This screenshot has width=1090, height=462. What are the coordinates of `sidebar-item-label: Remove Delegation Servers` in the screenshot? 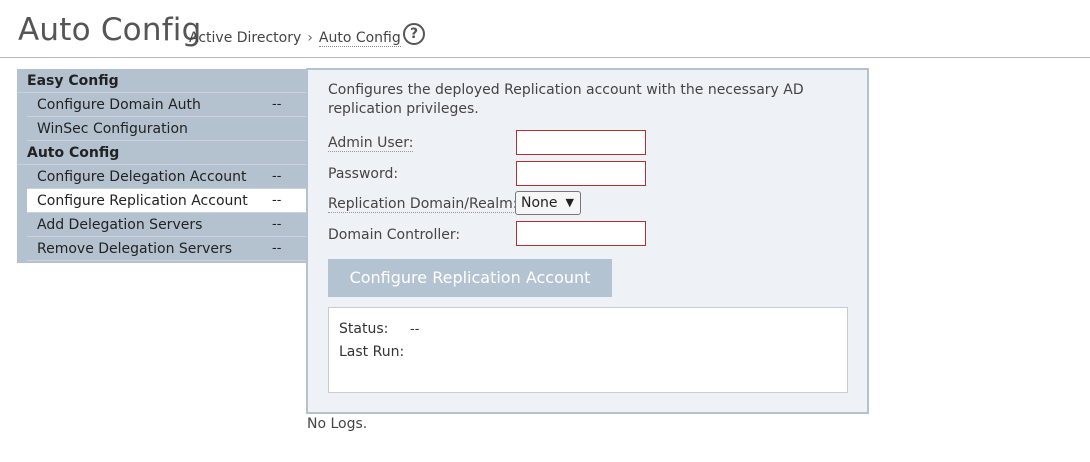 It's located at (135, 249).